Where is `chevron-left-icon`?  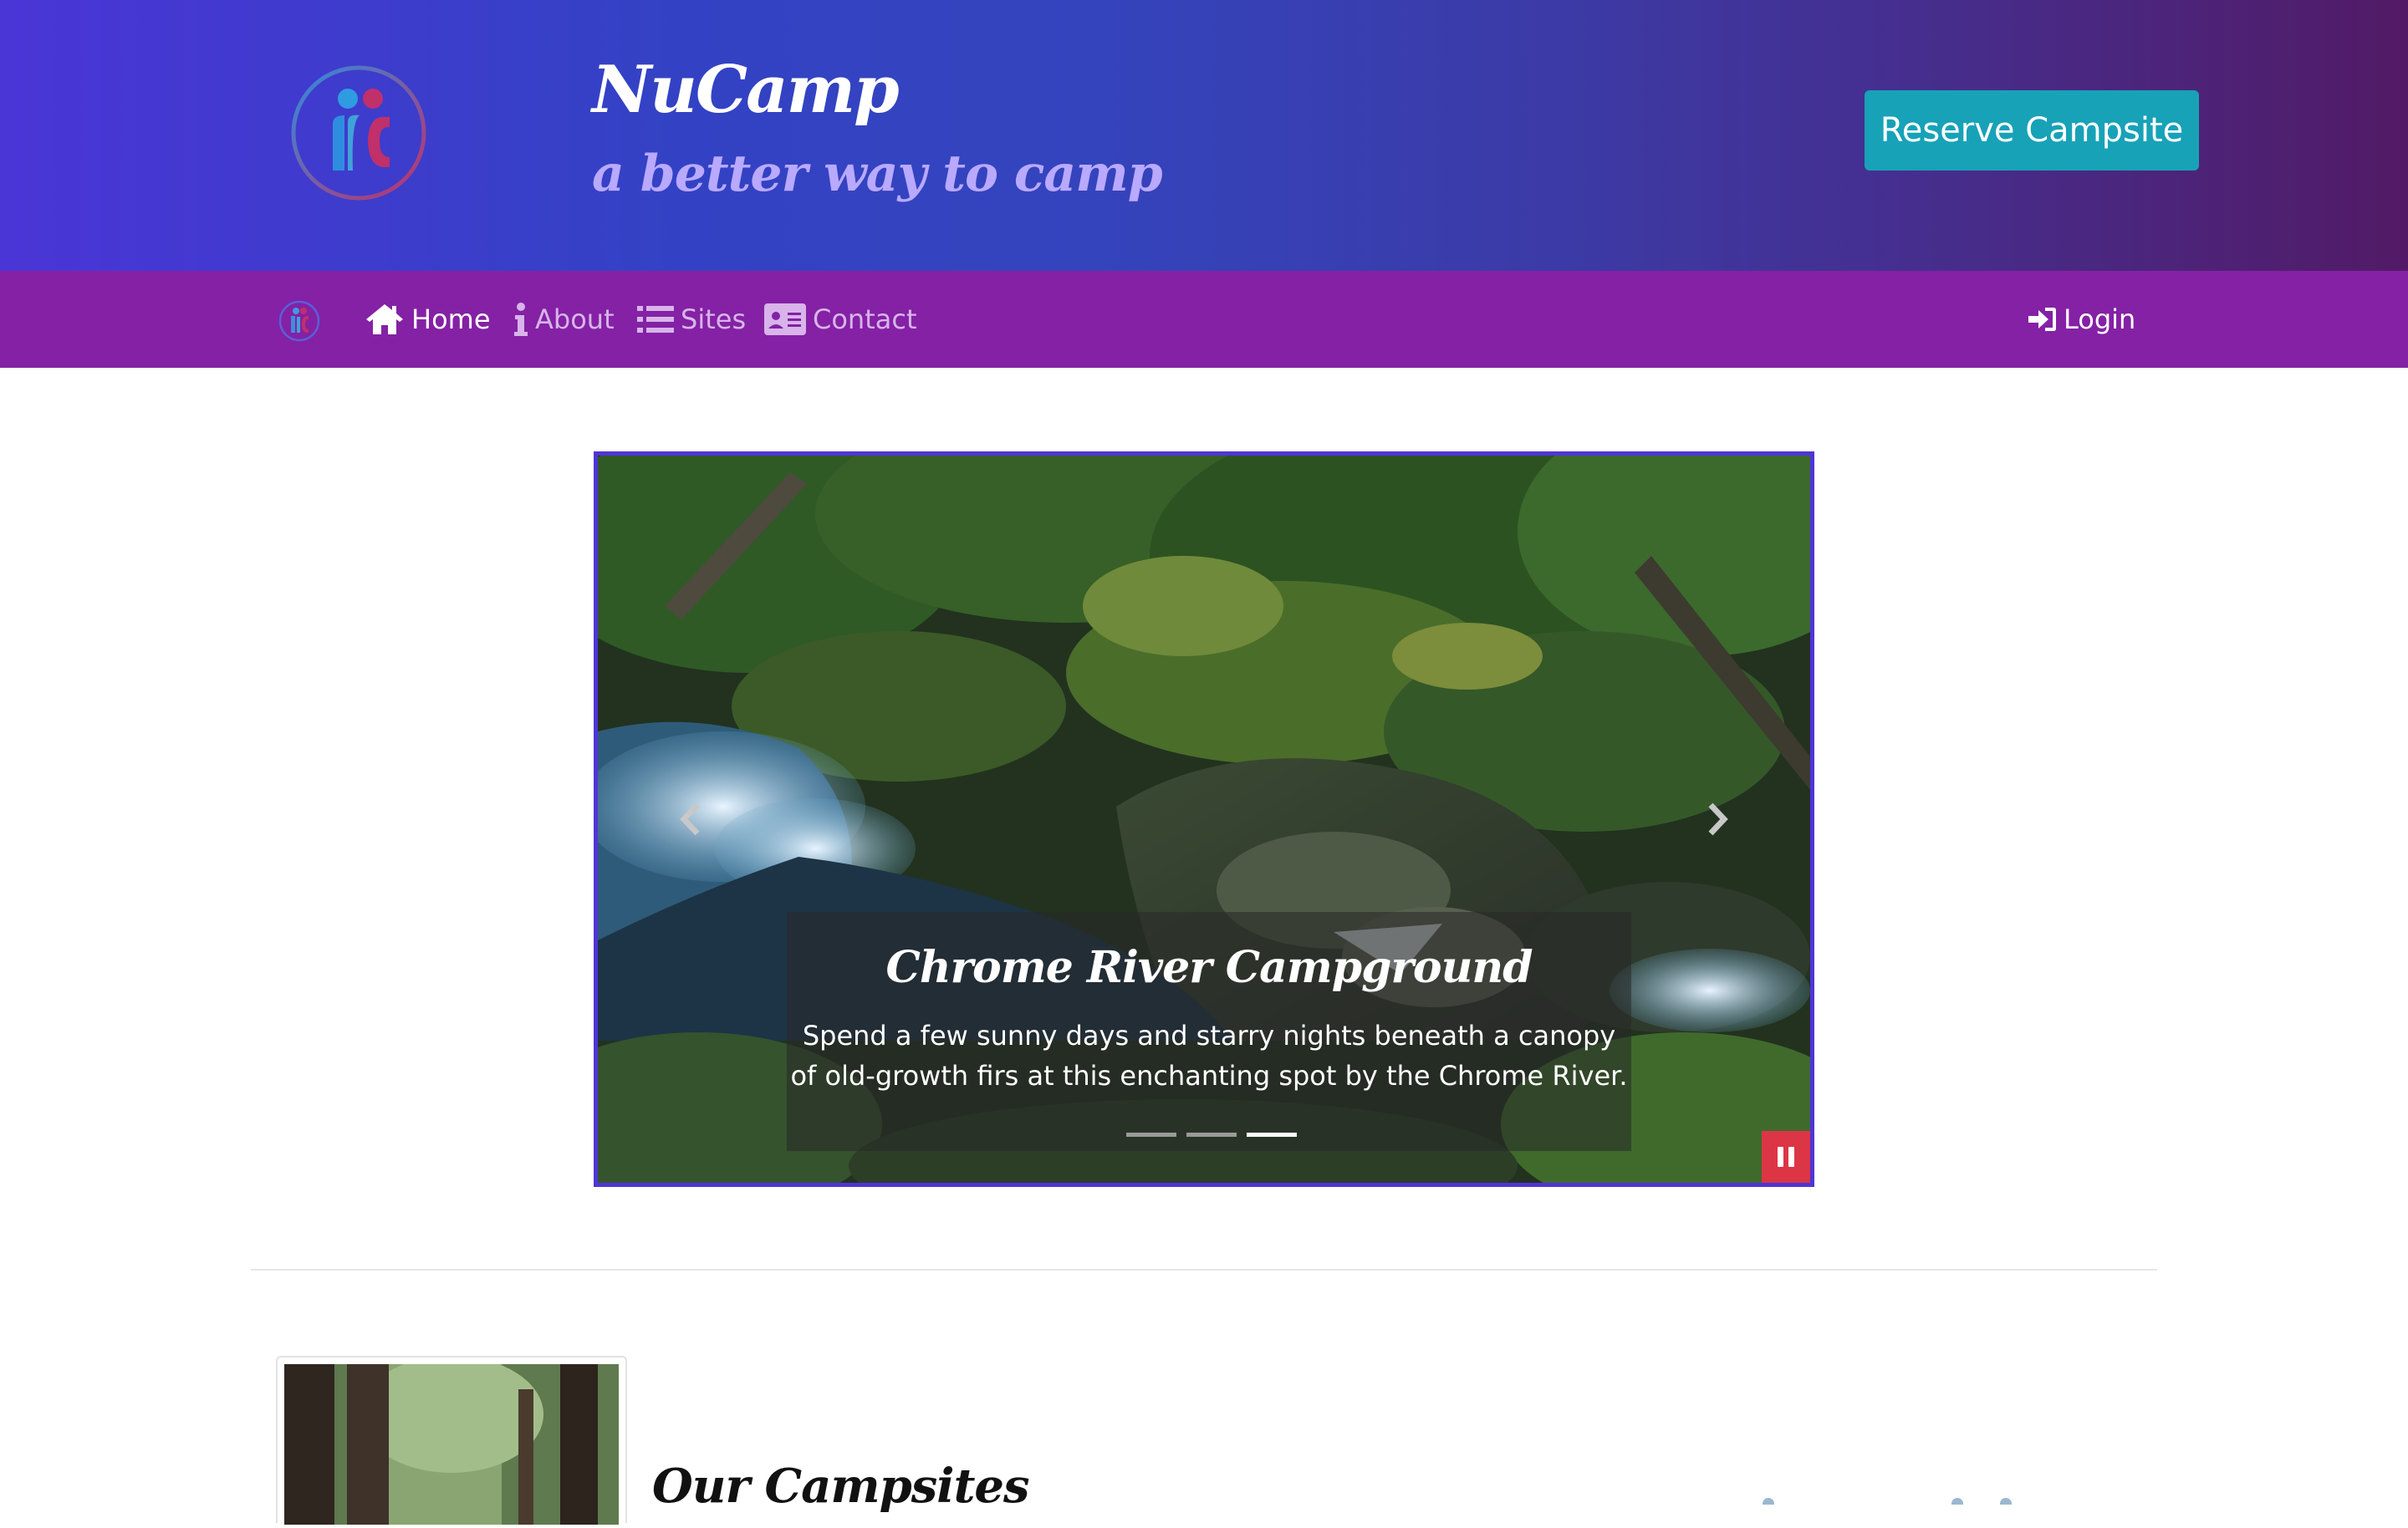
chevron-left-icon is located at coordinates (690, 819).